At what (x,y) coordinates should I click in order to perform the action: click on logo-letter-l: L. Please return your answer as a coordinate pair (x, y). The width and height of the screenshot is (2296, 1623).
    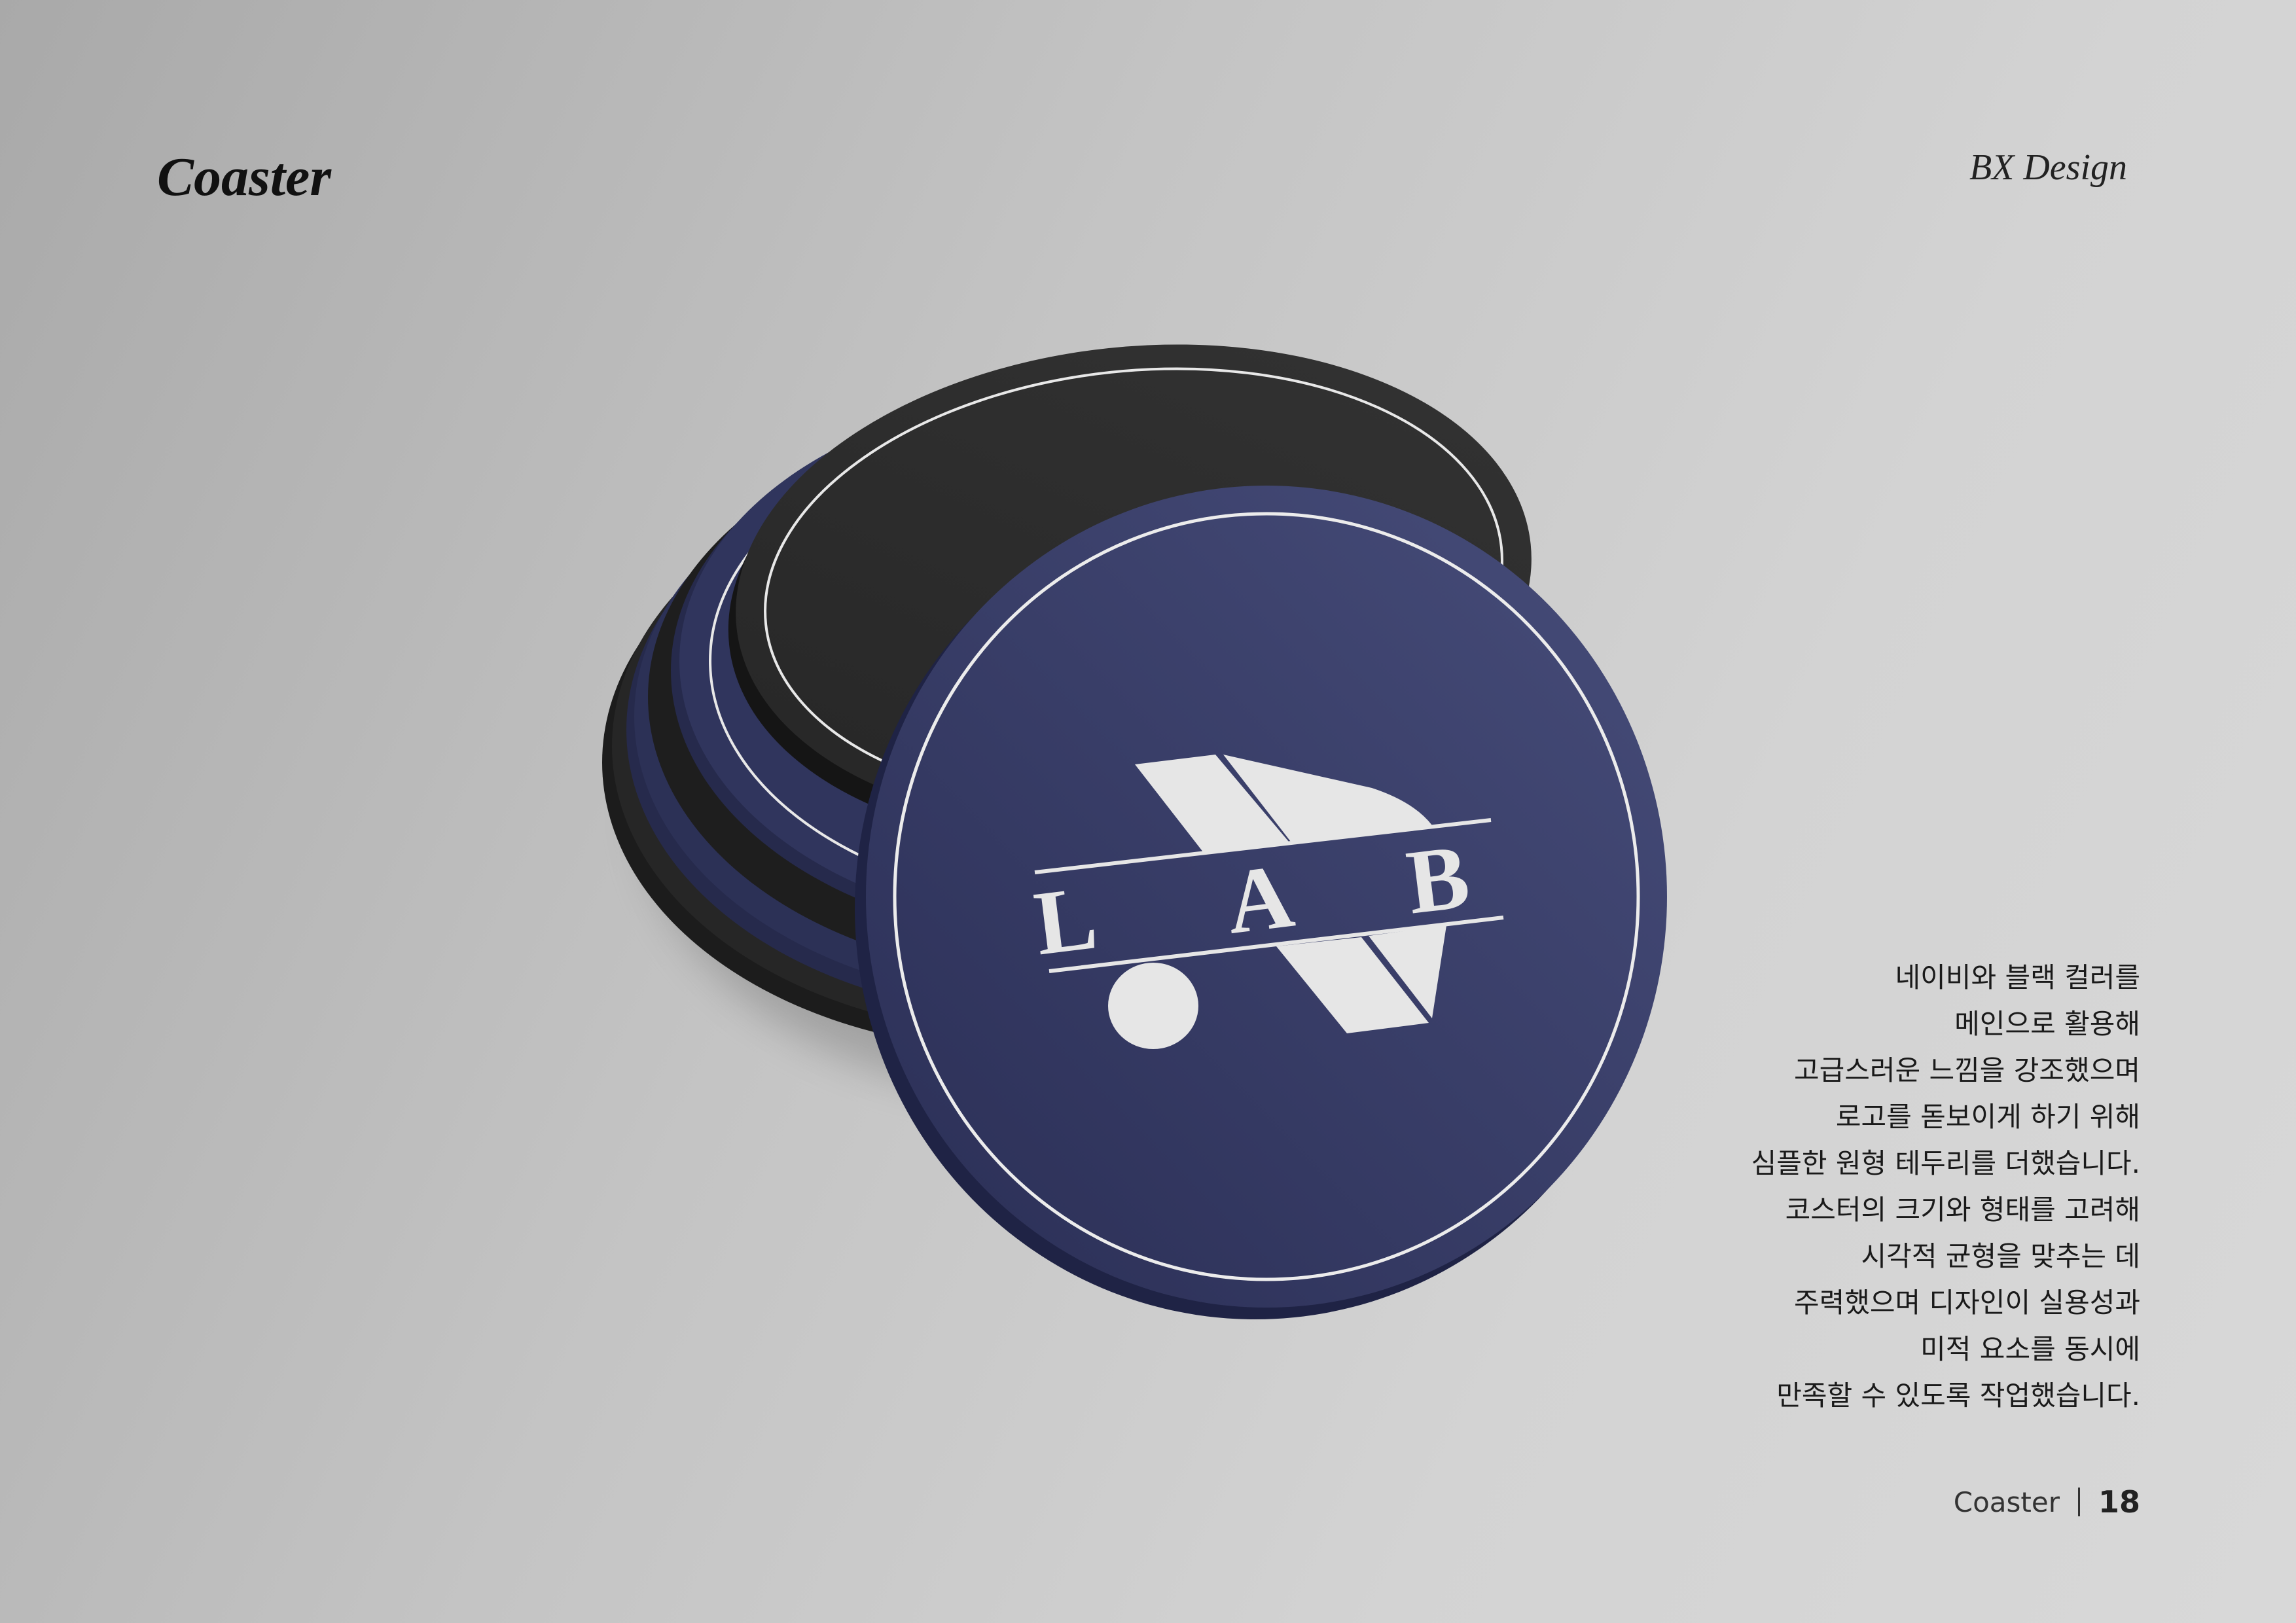
    Looking at the image, I should click on (1065, 920).